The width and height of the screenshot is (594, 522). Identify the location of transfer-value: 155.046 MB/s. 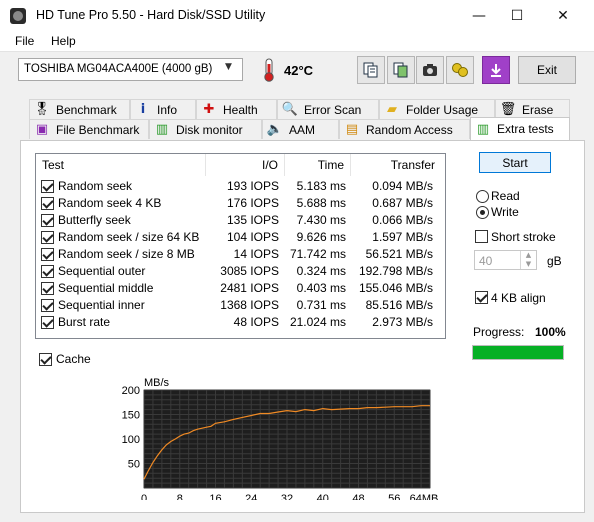
(395, 288).